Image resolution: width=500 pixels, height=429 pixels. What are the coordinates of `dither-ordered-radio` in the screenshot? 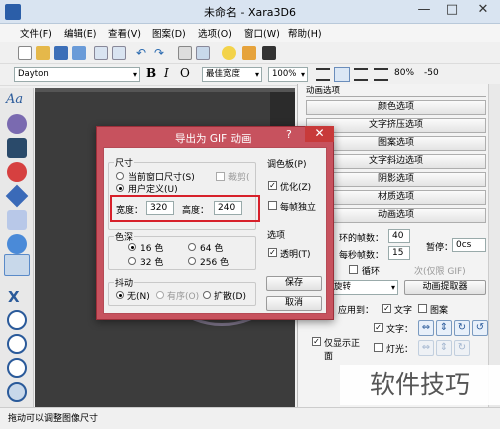 It's located at (160, 295).